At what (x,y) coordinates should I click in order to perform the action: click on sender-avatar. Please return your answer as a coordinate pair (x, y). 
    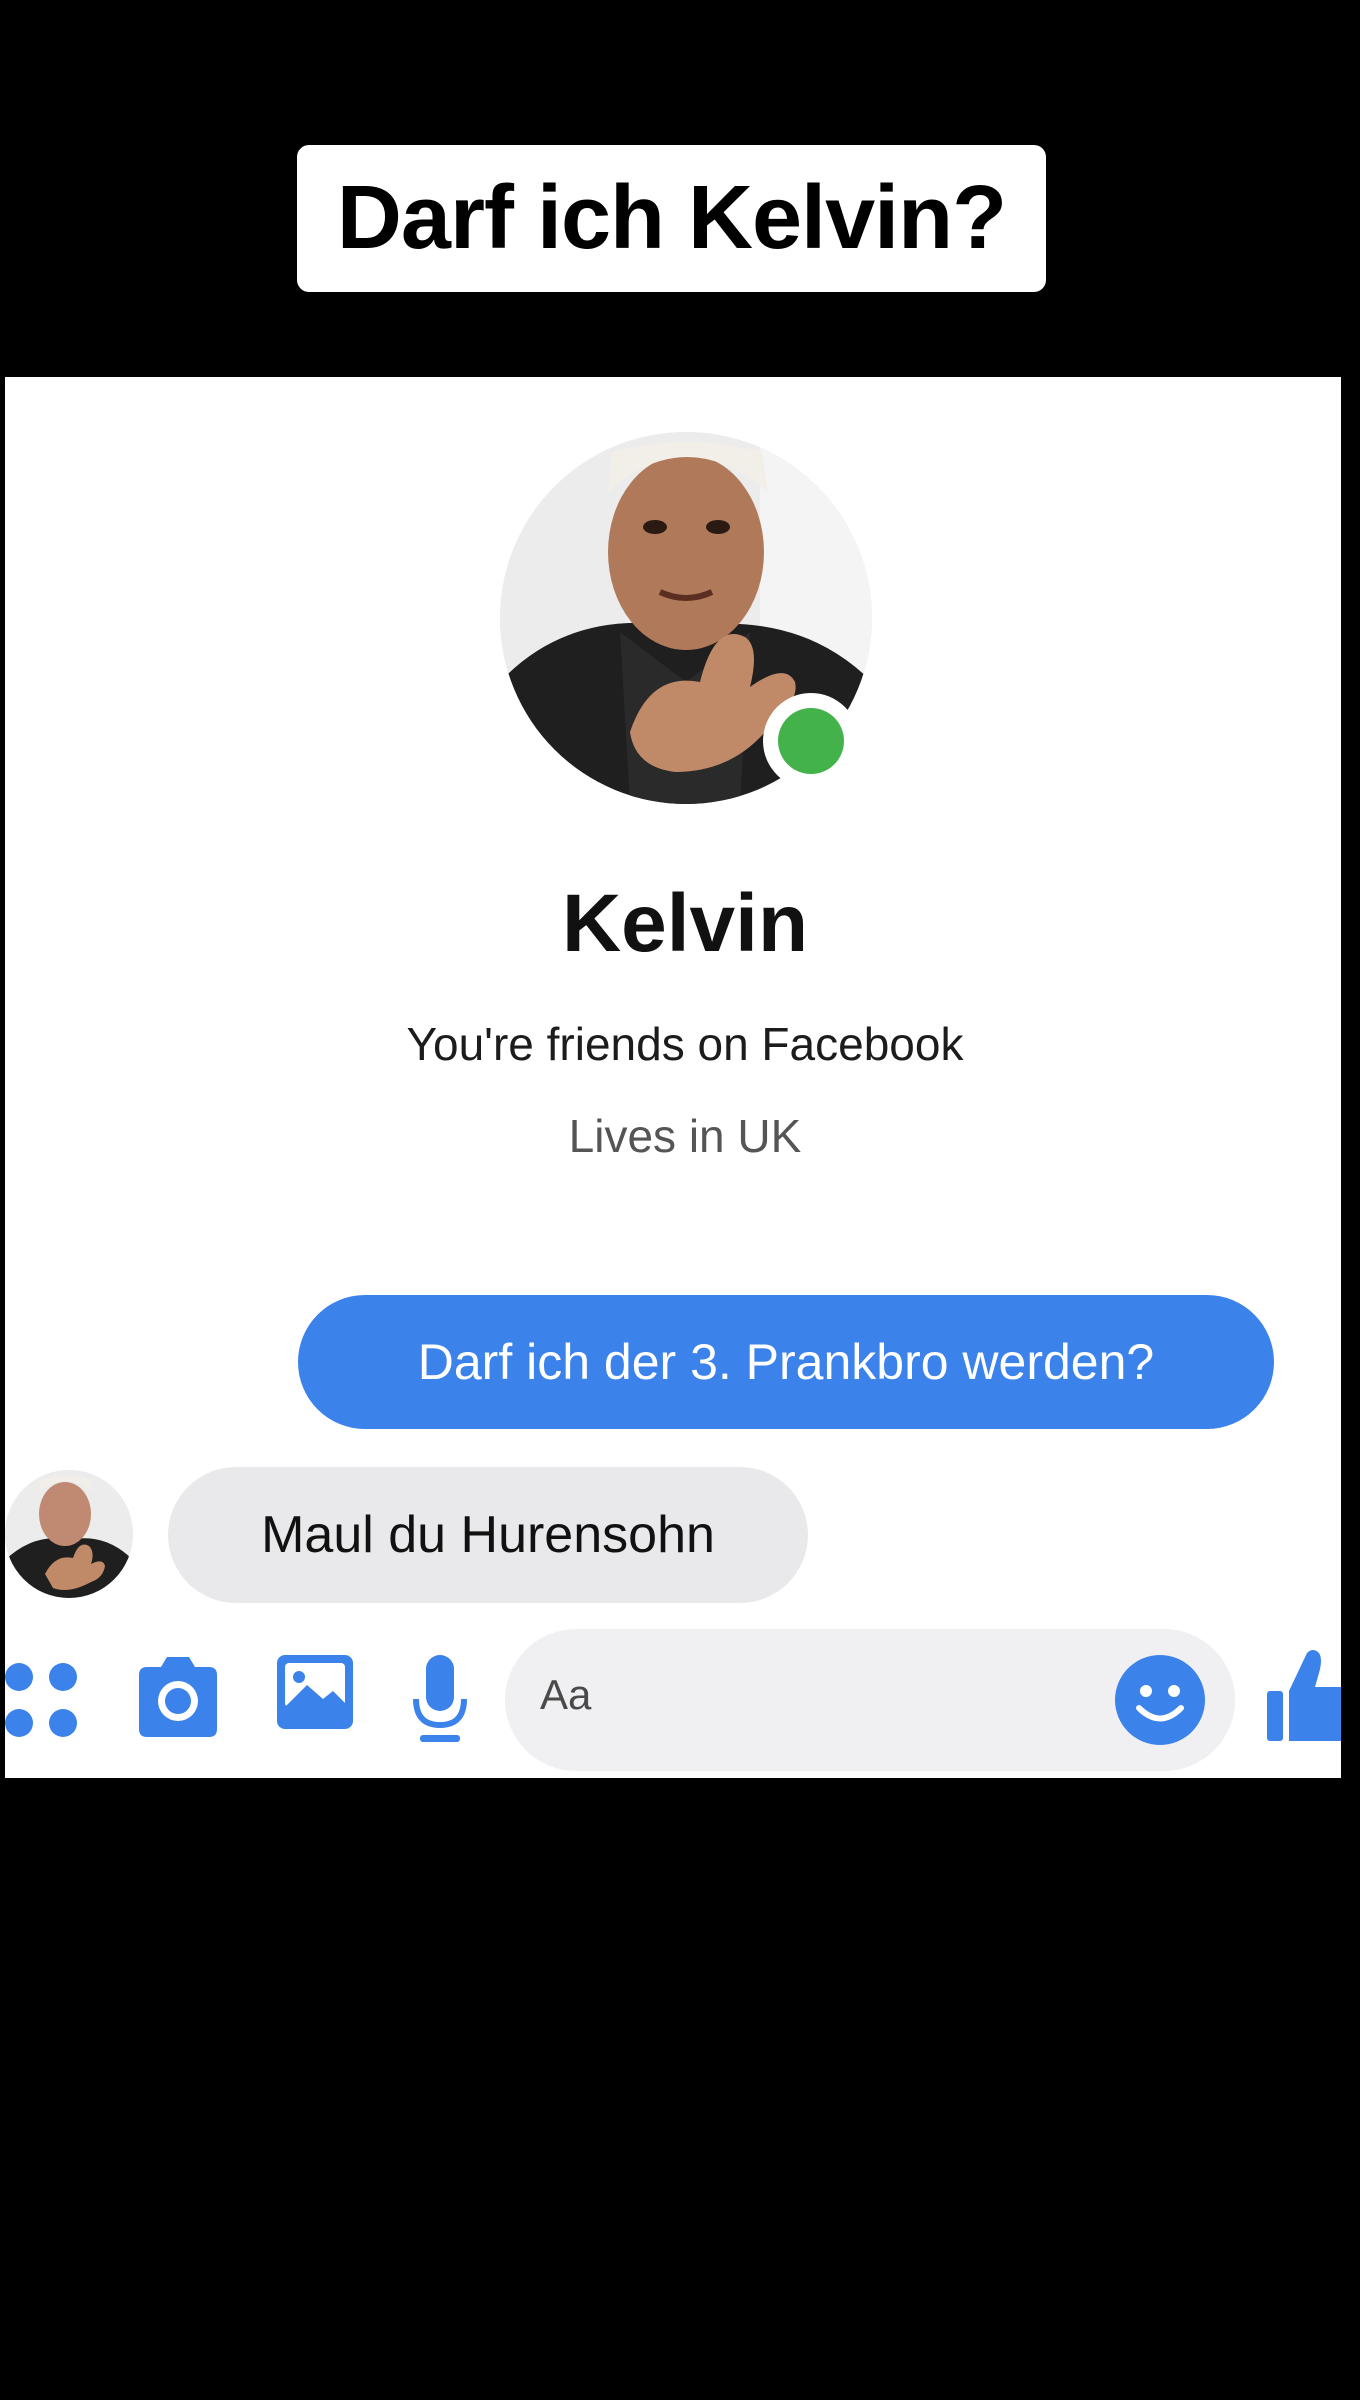
    Looking at the image, I should click on (69, 1534).